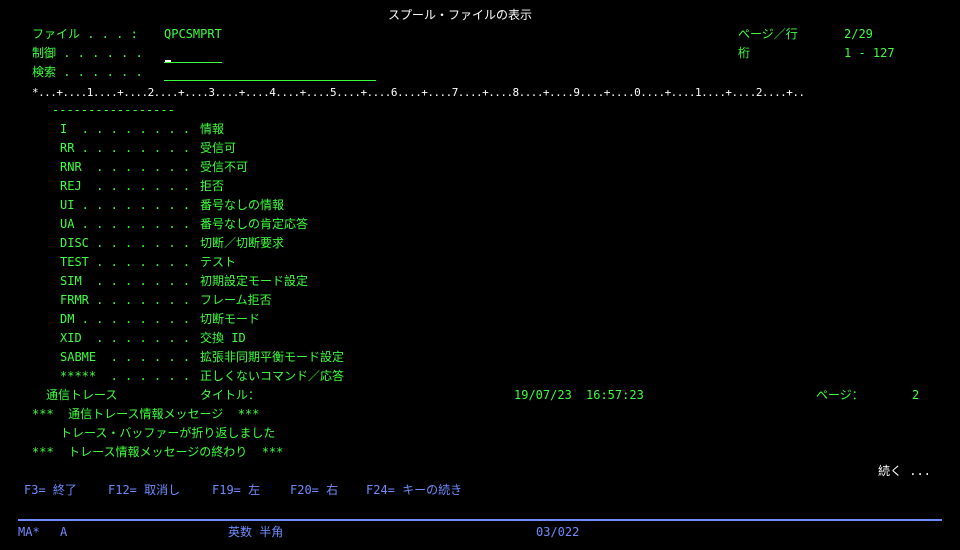 The image size is (960, 550). I want to click on entry-code: SIM . . . . . . ., so click(125, 281).